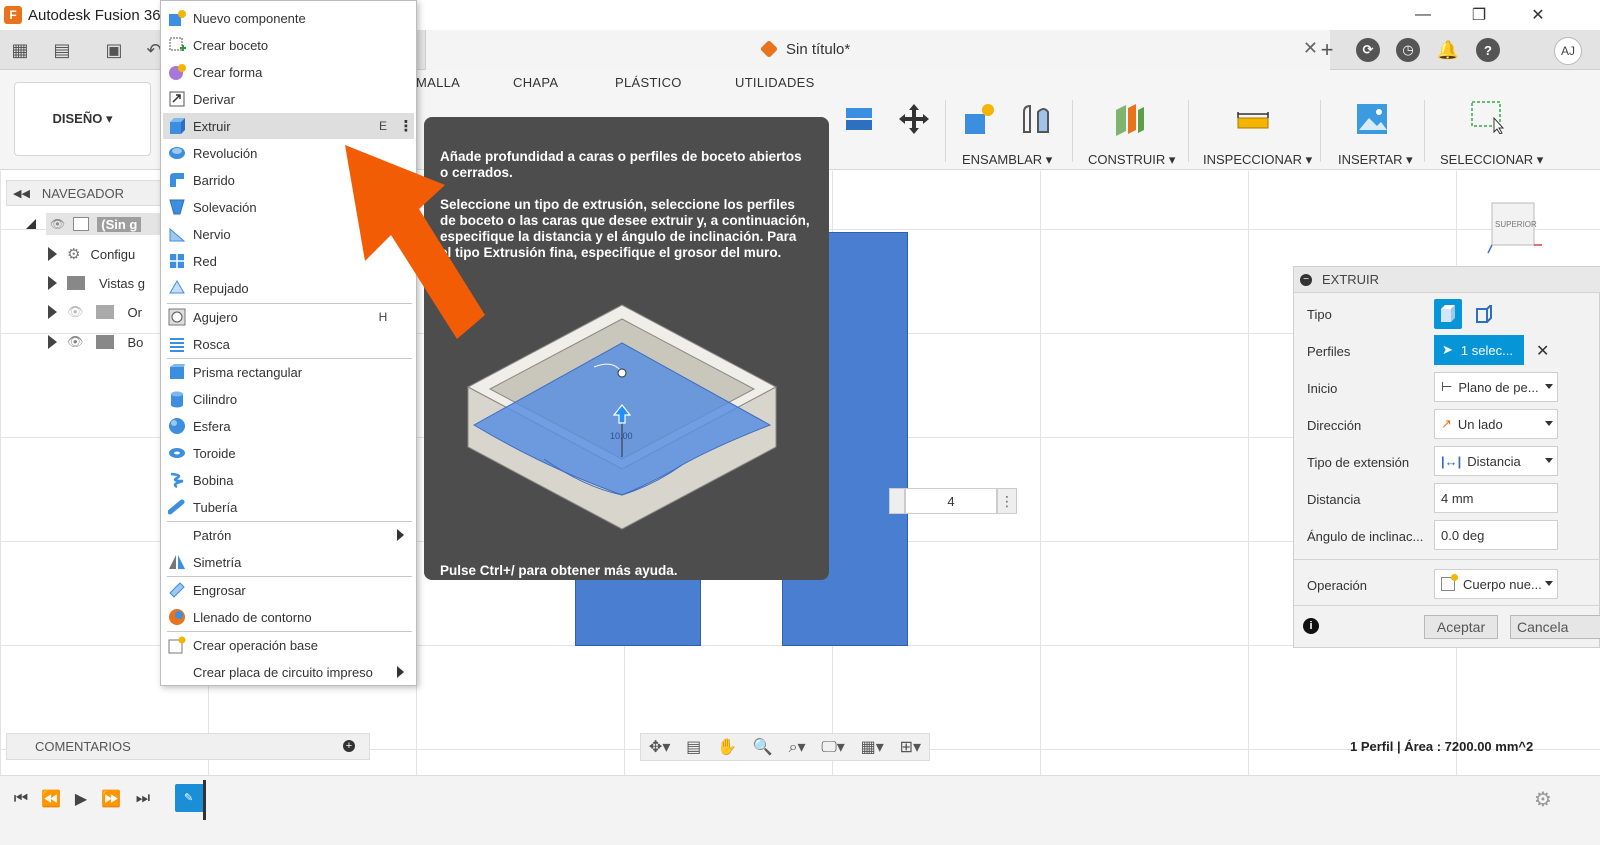 This screenshot has width=1600, height=845. I want to click on menu-item-prisma-rectangular: Prisma rectangular, so click(288, 372).